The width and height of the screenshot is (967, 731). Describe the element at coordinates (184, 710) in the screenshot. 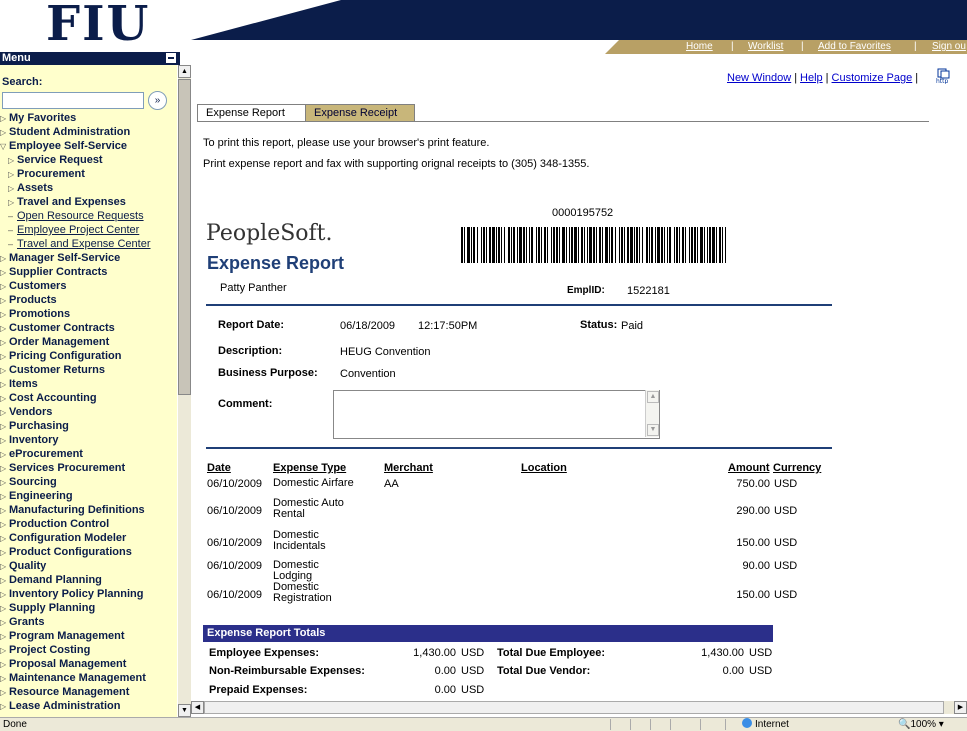

I see `scroll-down-icon: ▼` at that location.